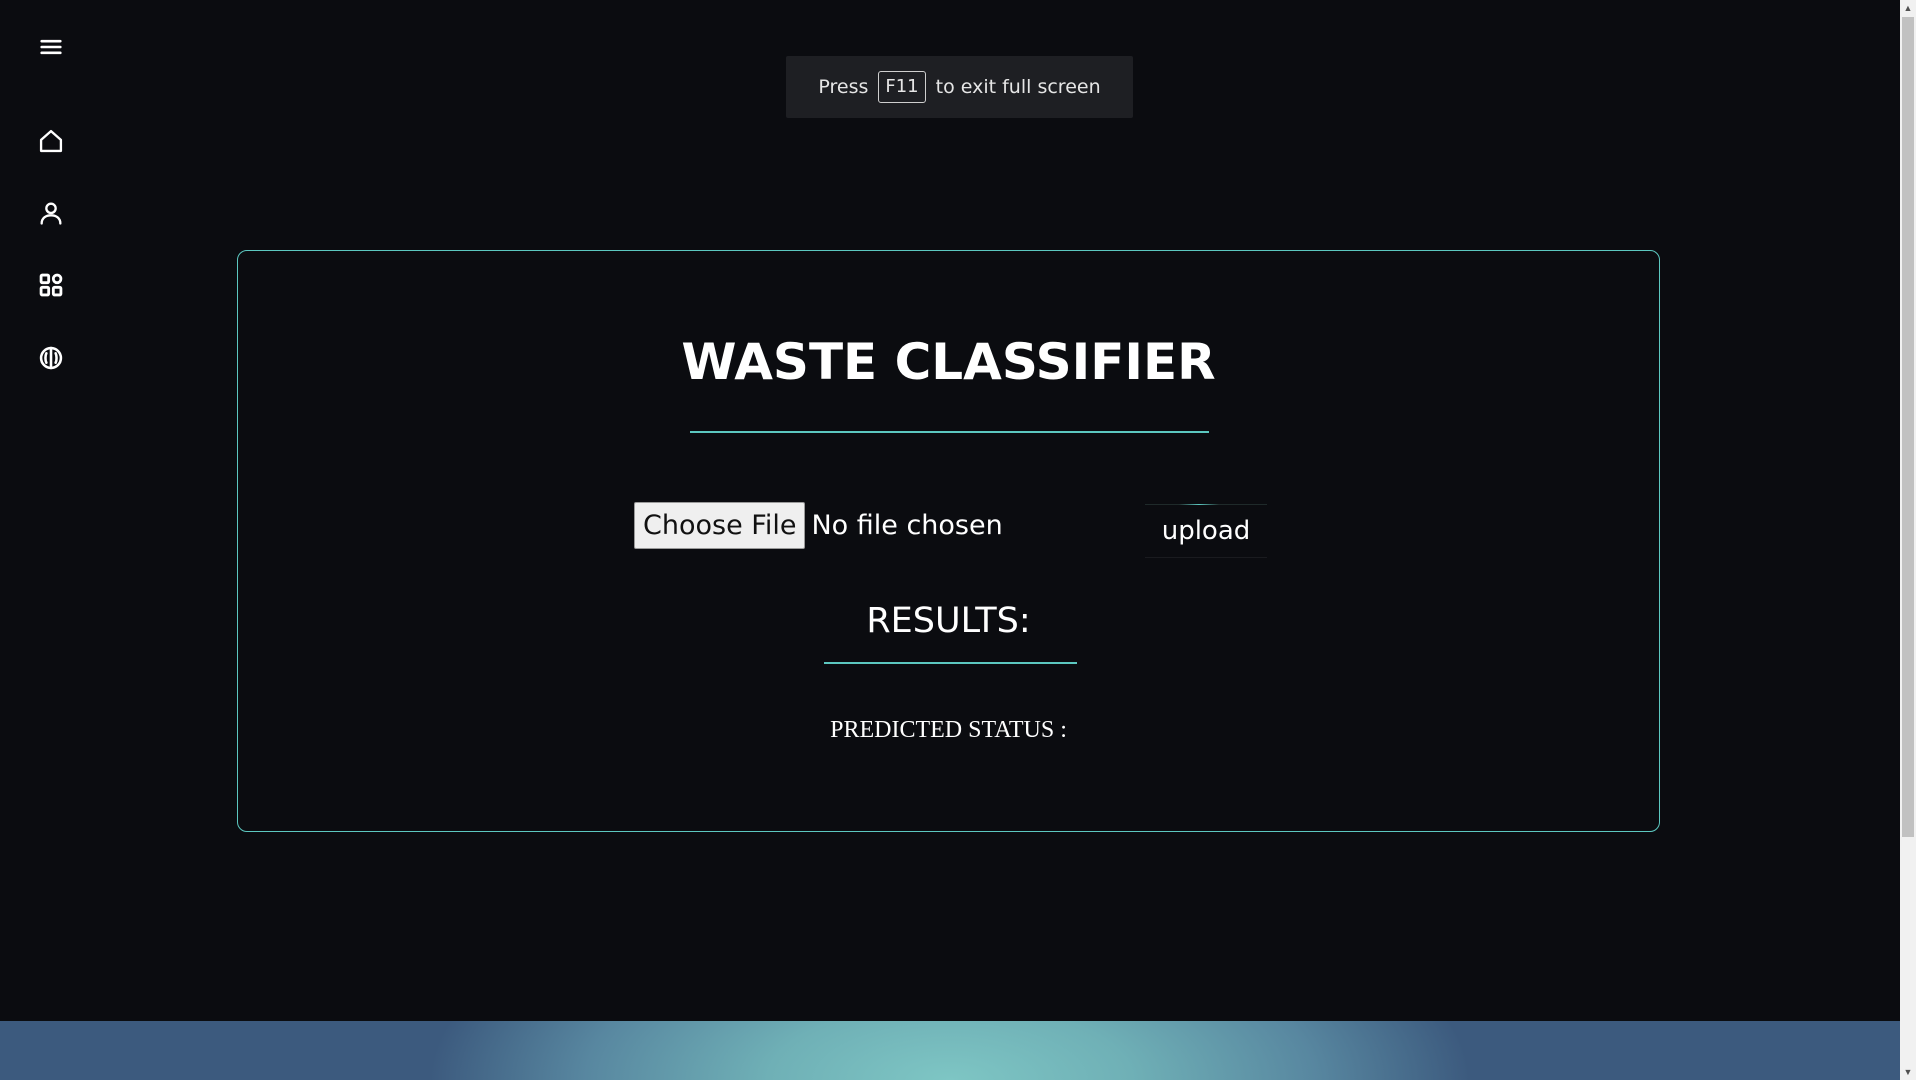 Image resolution: width=1916 pixels, height=1080 pixels. What do you see at coordinates (948, 730) in the screenshot?
I see `predicted-status: PREDICTED STATUS :` at bounding box center [948, 730].